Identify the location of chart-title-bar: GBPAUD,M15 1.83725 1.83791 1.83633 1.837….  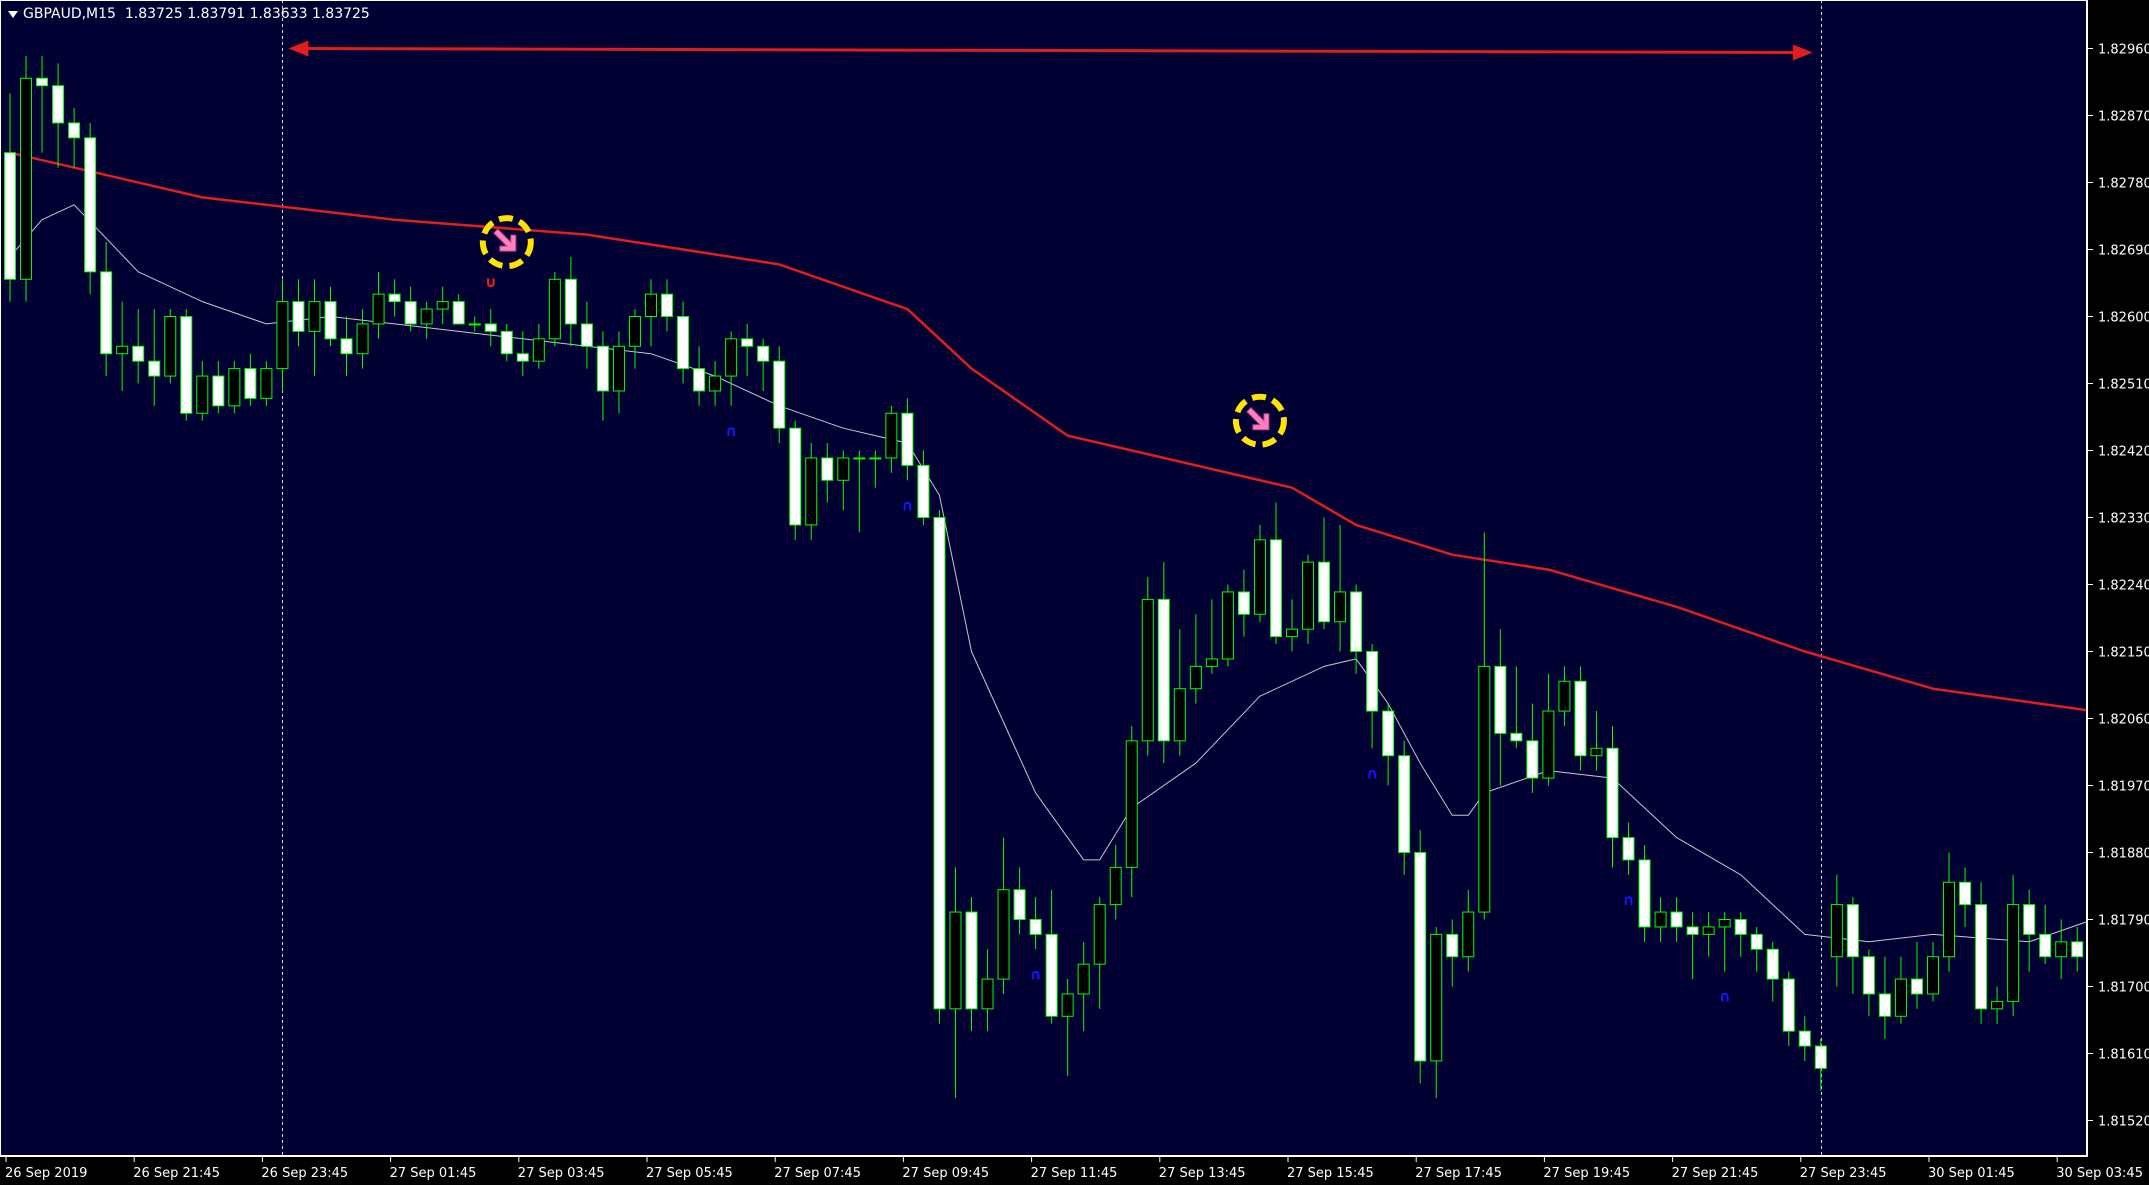
(189, 14).